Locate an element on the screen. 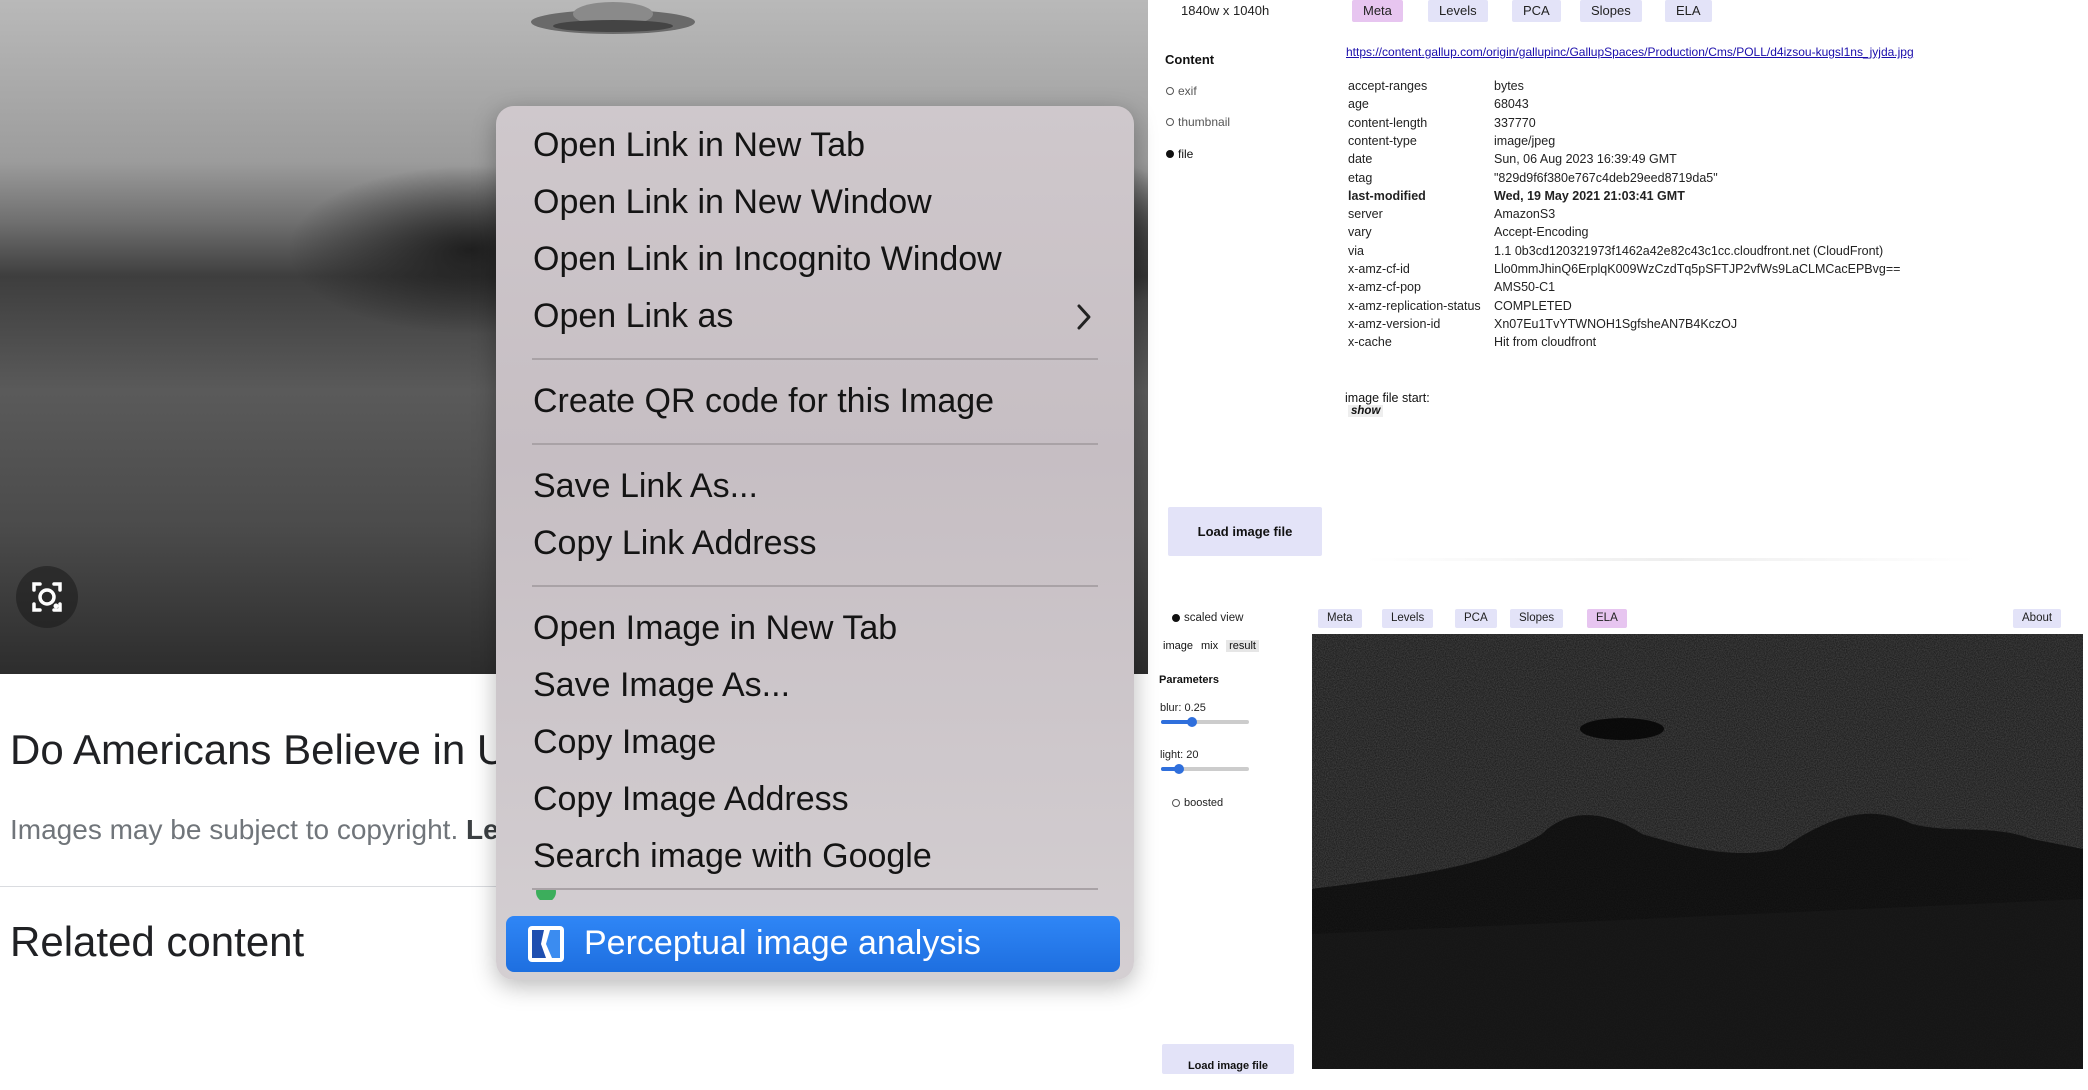  menu-copy-link-address: Copy Link Address is located at coordinates (675, 543).